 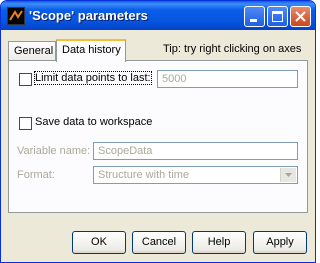 I want to click on help-button: Help, so click(x=219, y=242).